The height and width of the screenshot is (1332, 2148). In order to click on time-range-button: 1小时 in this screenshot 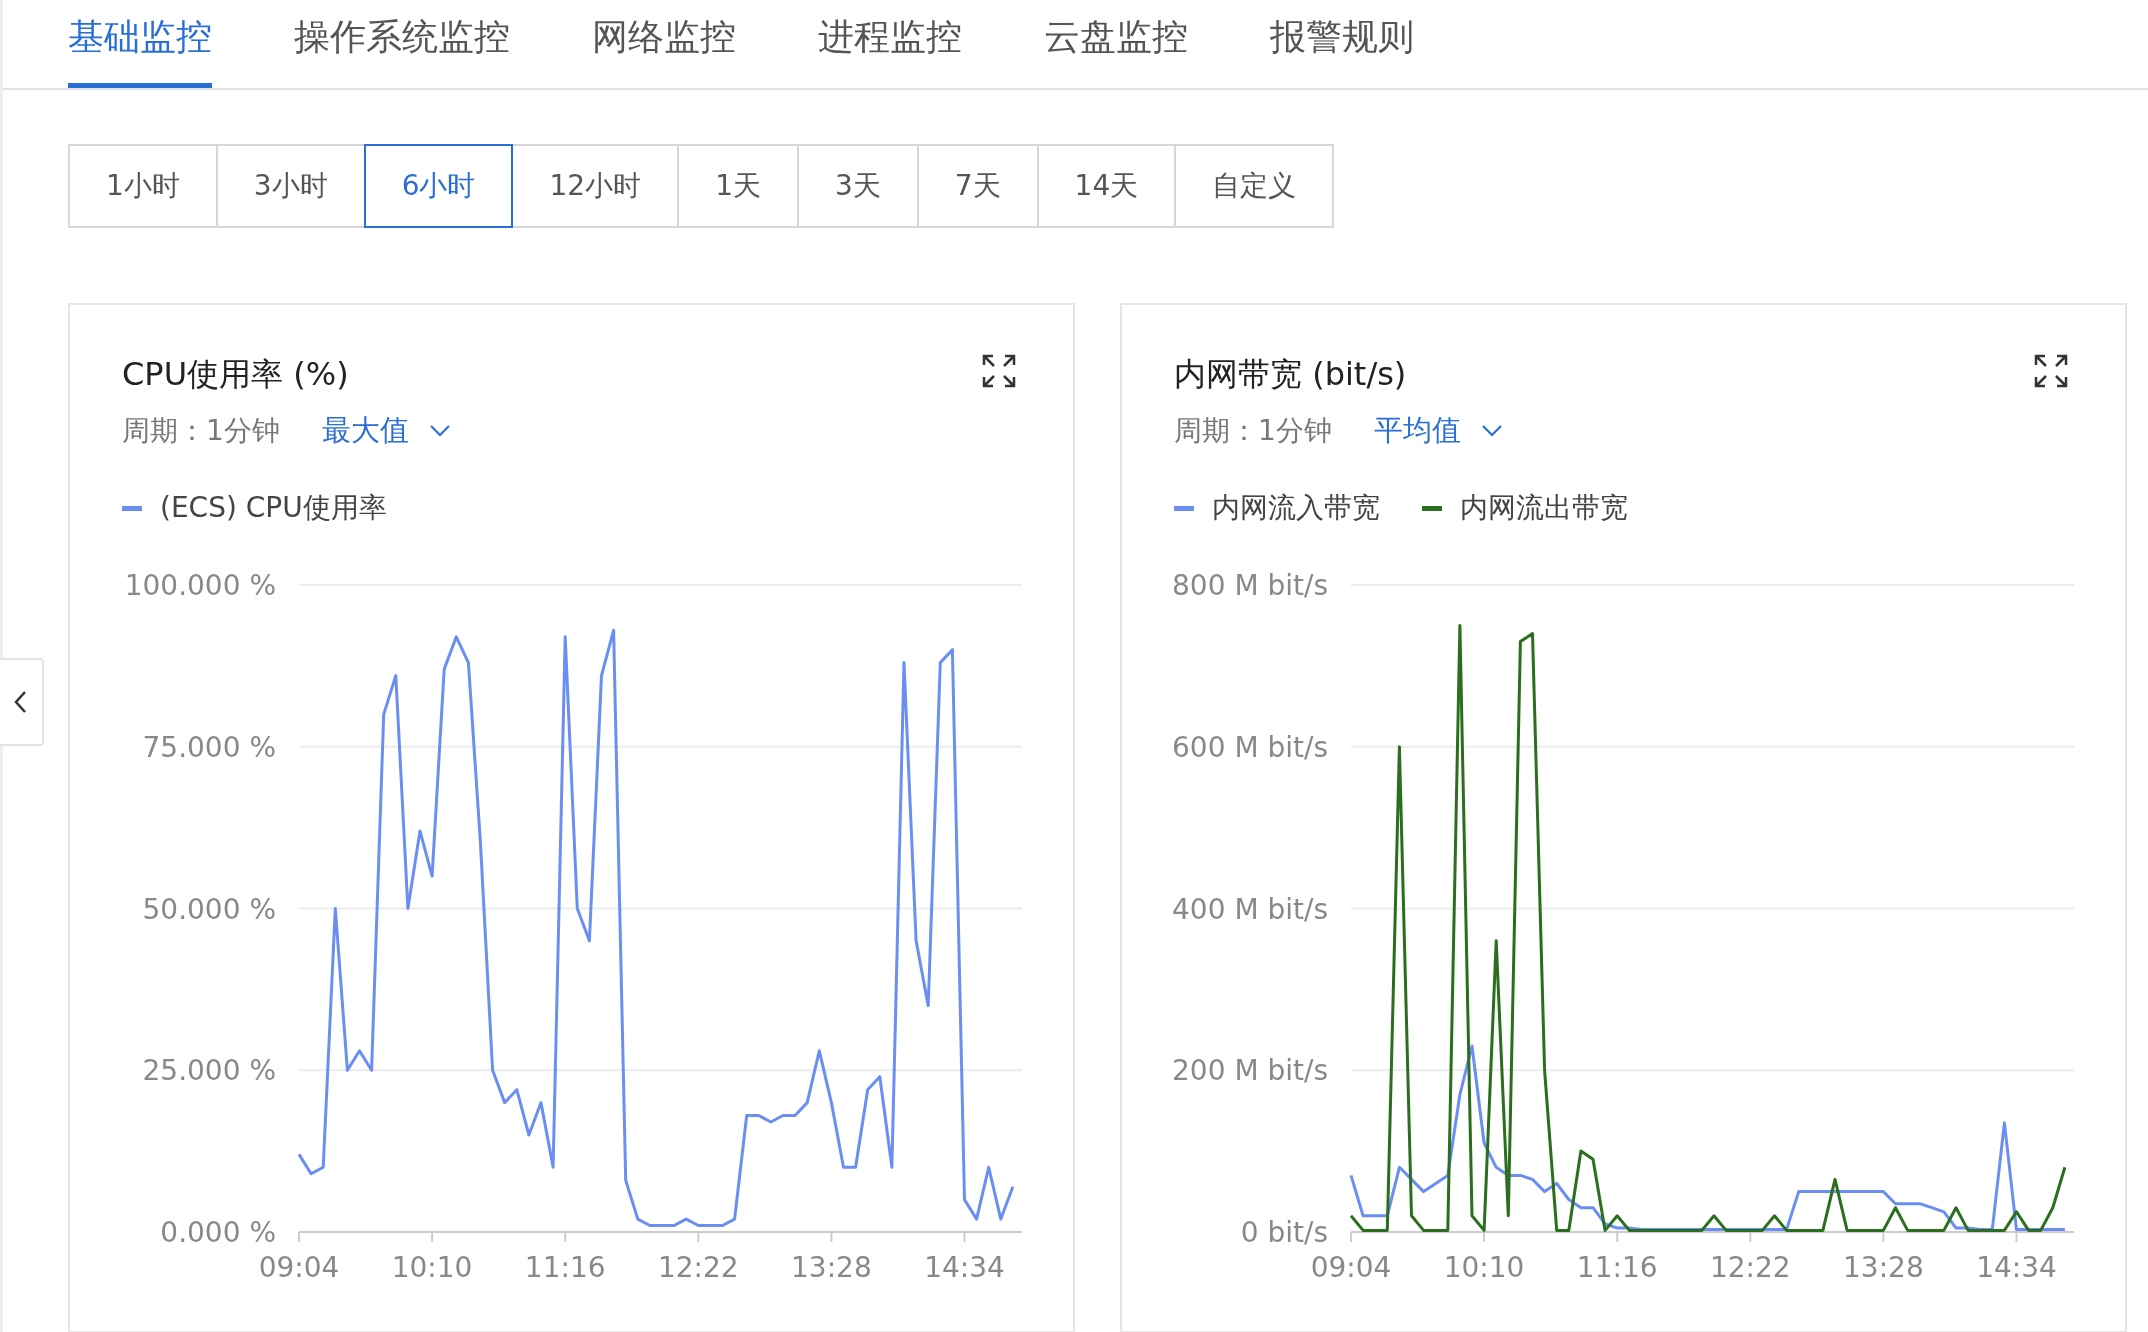, I will do `click(143, 186)`.